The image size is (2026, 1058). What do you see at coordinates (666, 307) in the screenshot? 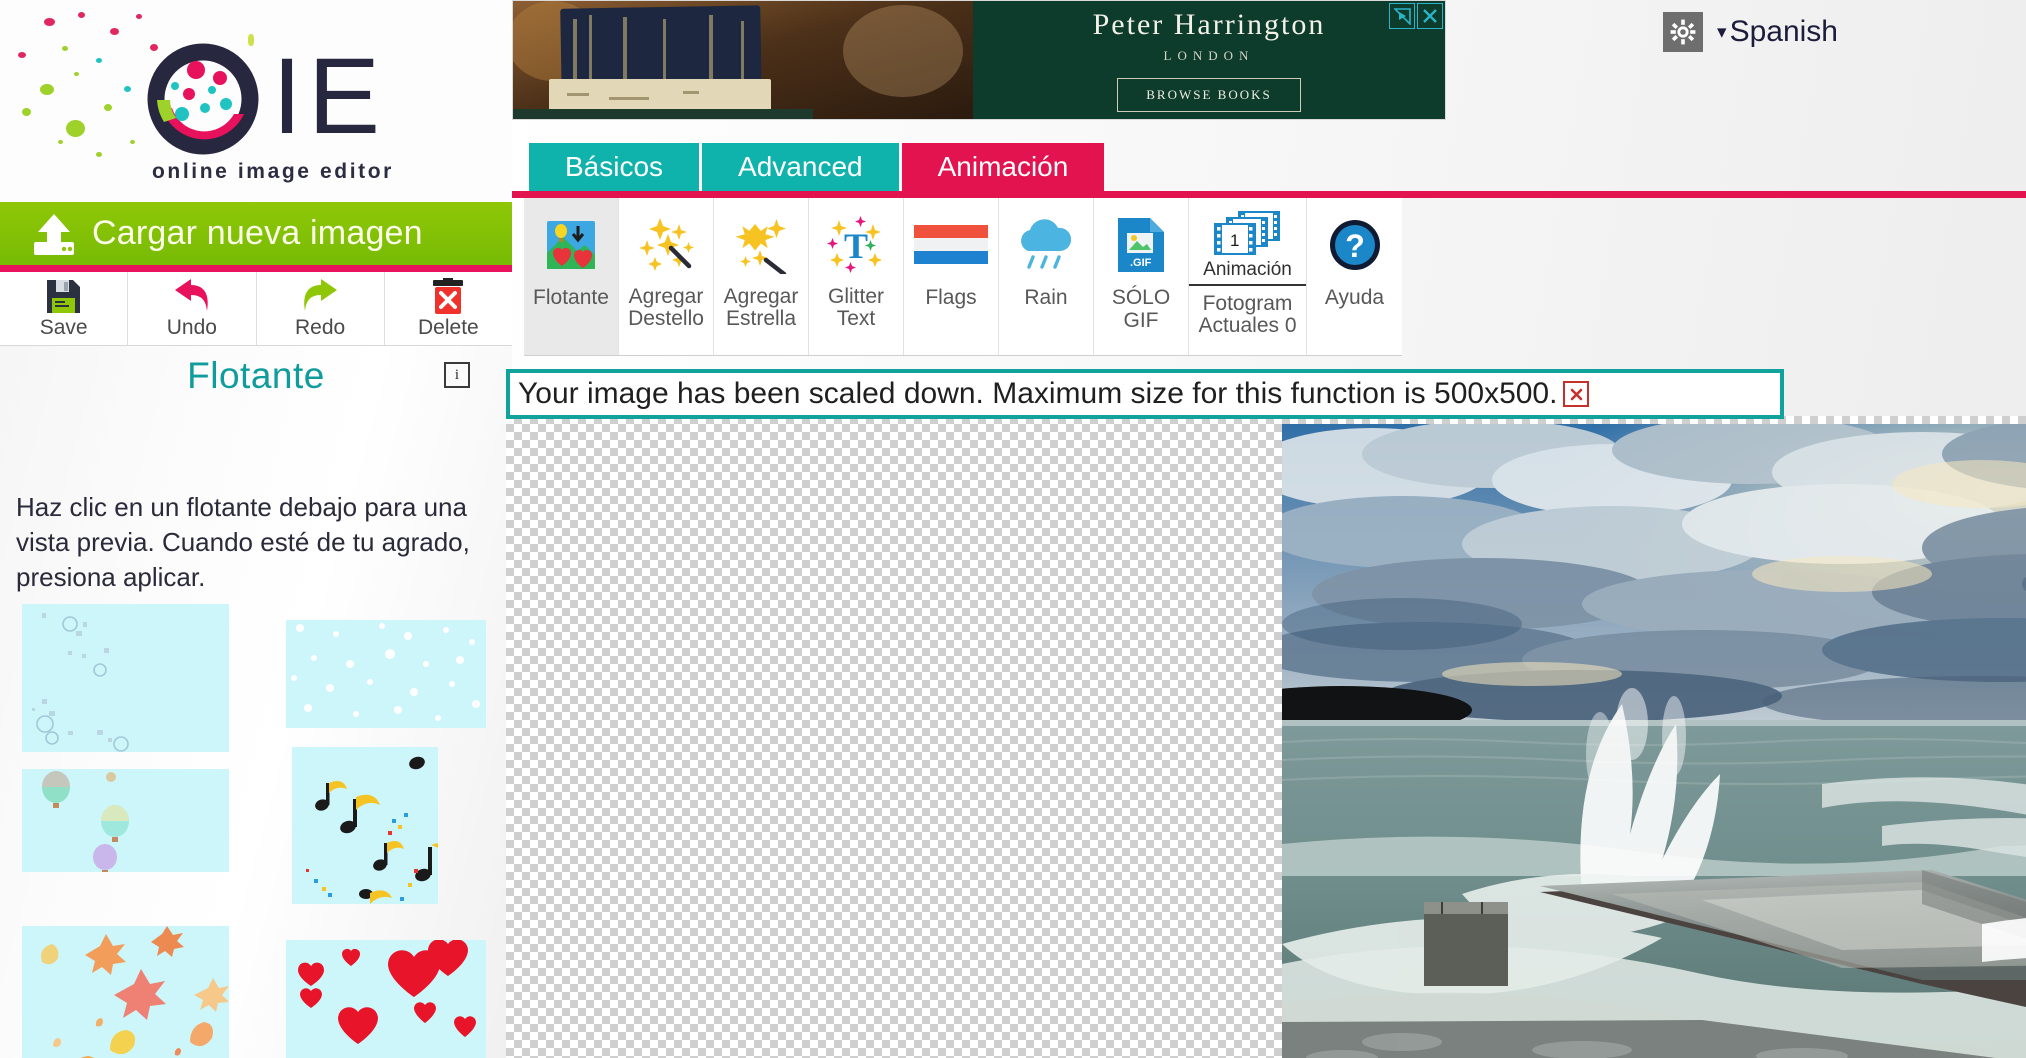
I see `tool-label: Agregar Destello` at bounding box center [666, 307].